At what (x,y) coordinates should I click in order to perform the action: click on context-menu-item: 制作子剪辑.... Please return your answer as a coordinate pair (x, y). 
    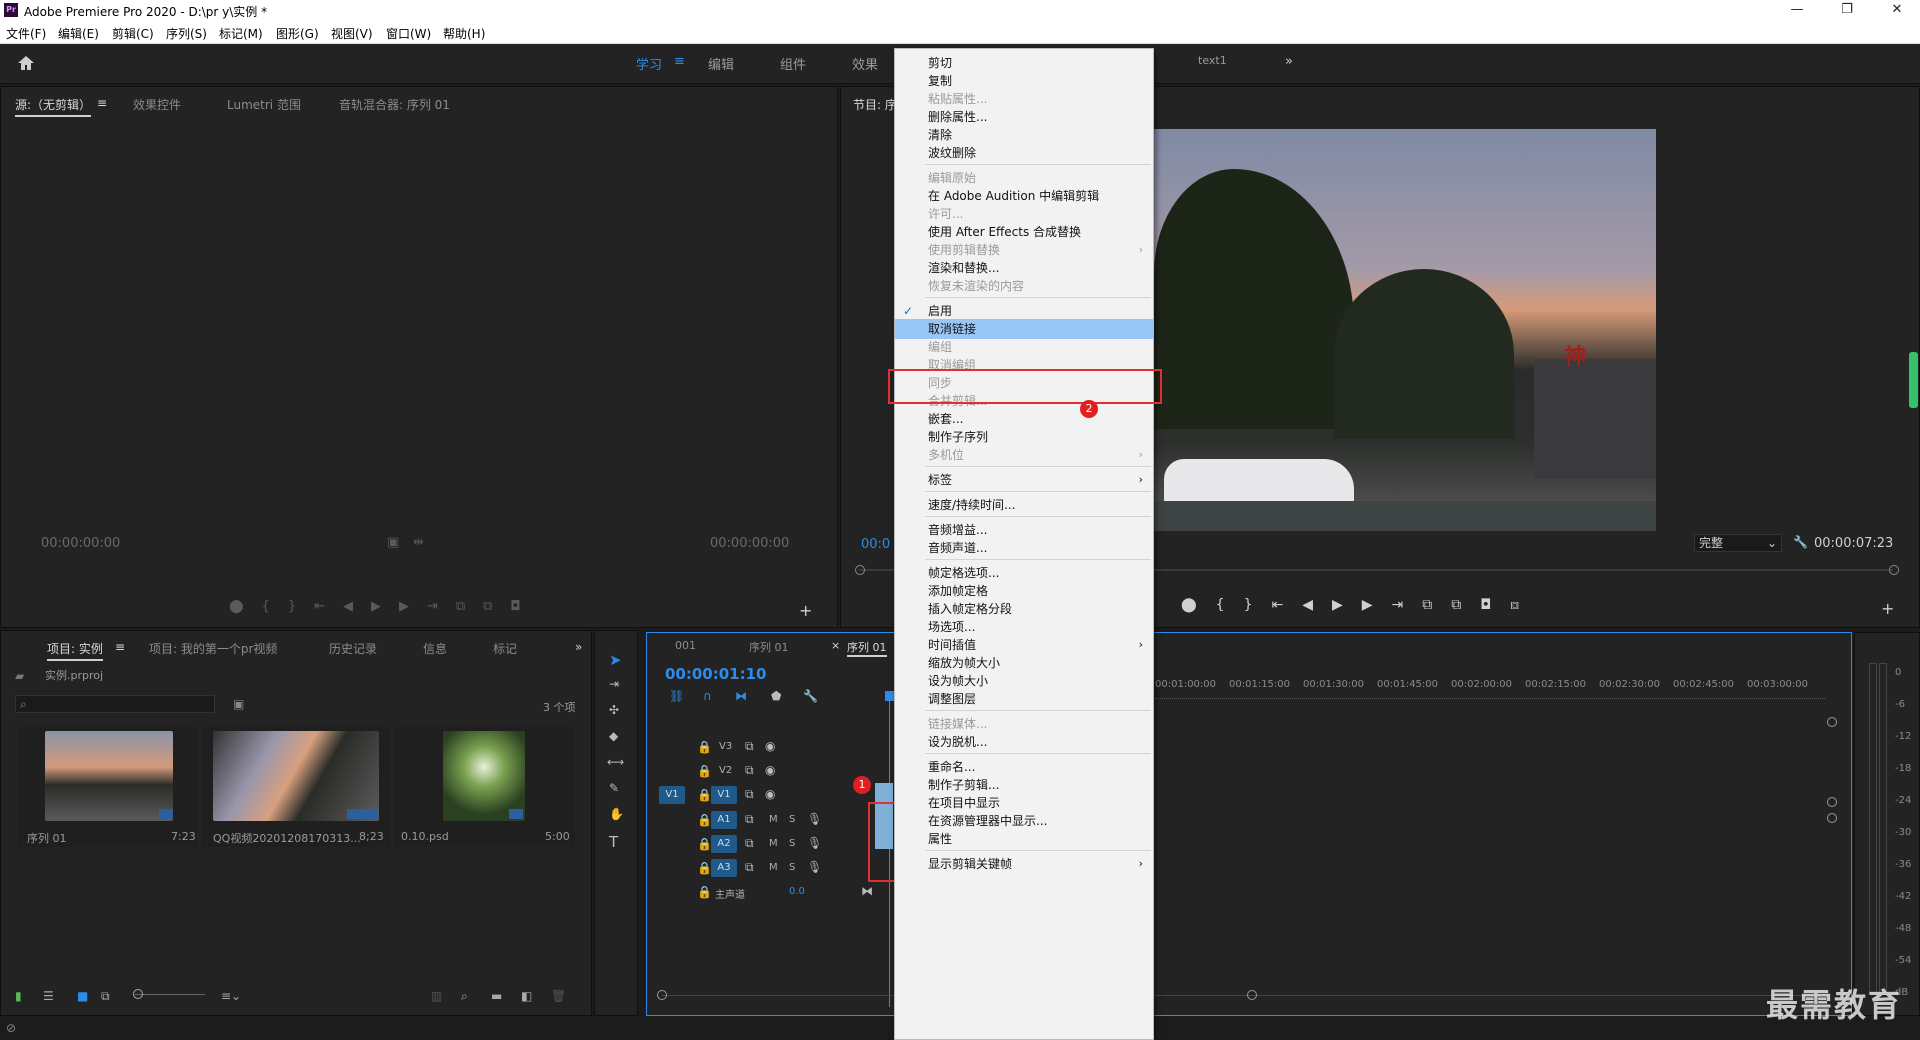
    Looking at the image, I should click on (1024, 785).